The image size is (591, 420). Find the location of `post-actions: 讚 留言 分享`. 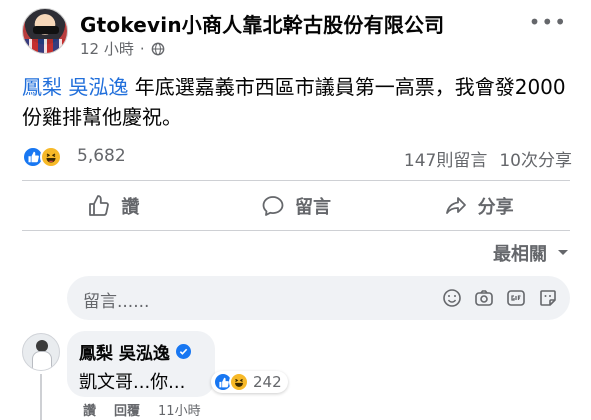

post-actions: 讚 留言 分享 is located at coordinates (296, 206).